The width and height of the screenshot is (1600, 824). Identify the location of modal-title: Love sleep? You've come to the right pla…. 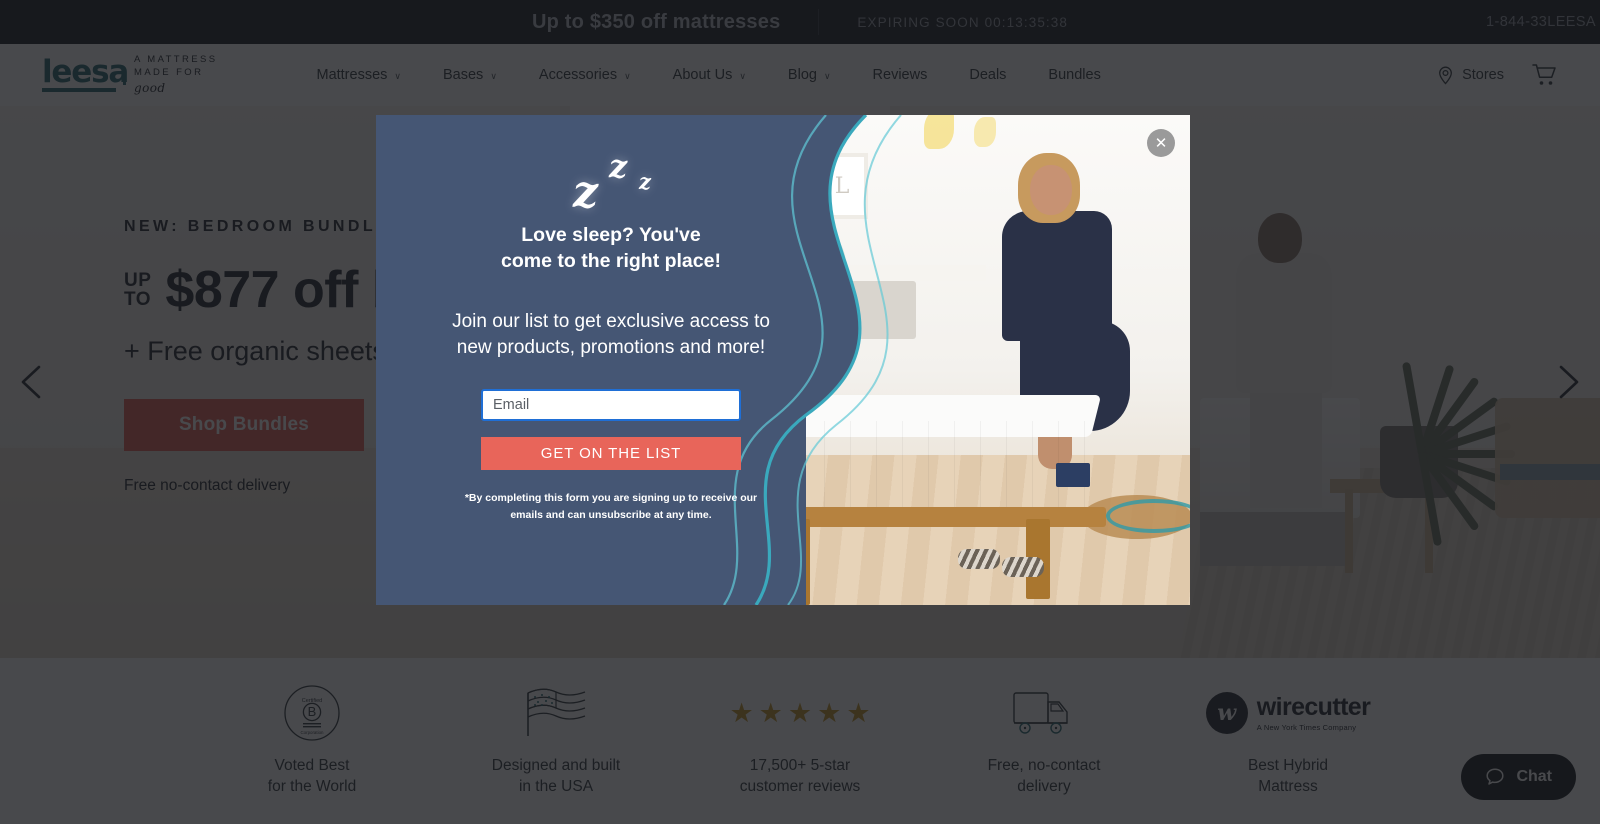
(611, 249).